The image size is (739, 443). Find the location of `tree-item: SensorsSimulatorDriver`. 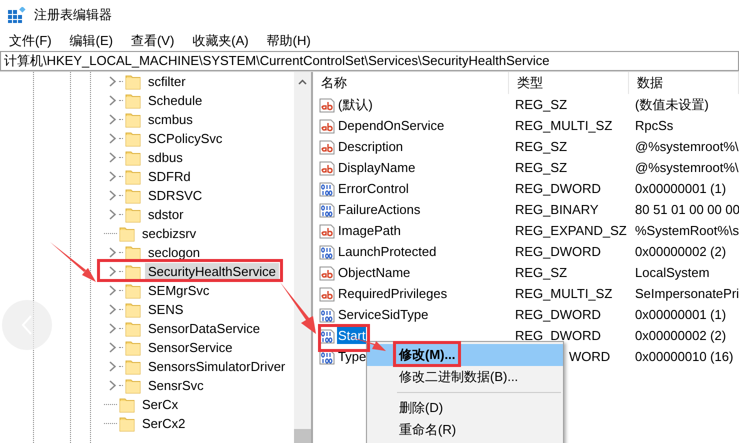

tree-item: SensorsSimulatorDriver is located at coordinates (216, 366).